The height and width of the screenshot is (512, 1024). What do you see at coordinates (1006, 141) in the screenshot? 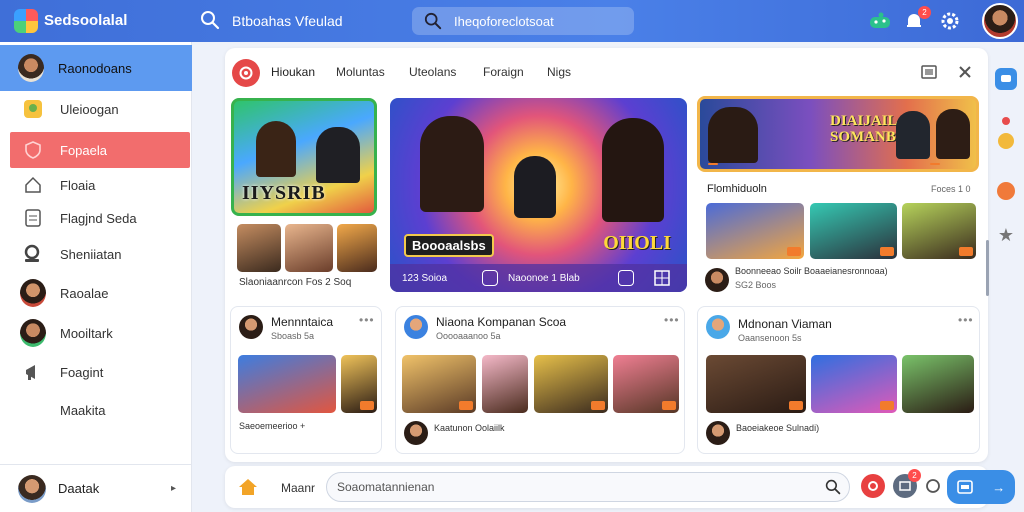
I see `check-icon` at bounding box center [1006, 141].